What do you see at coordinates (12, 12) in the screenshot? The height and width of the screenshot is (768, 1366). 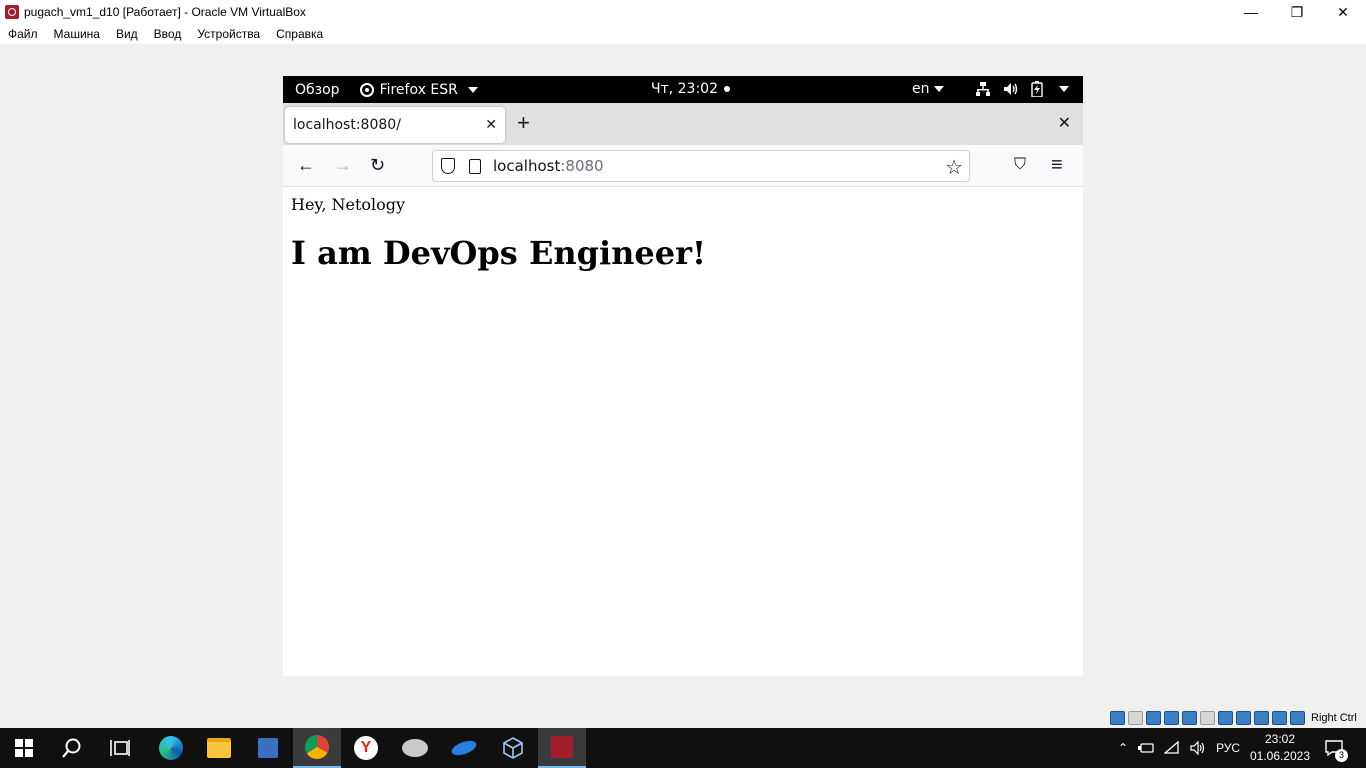 I see `virtualbox-vm-icon` at bounding box center [12, 12].